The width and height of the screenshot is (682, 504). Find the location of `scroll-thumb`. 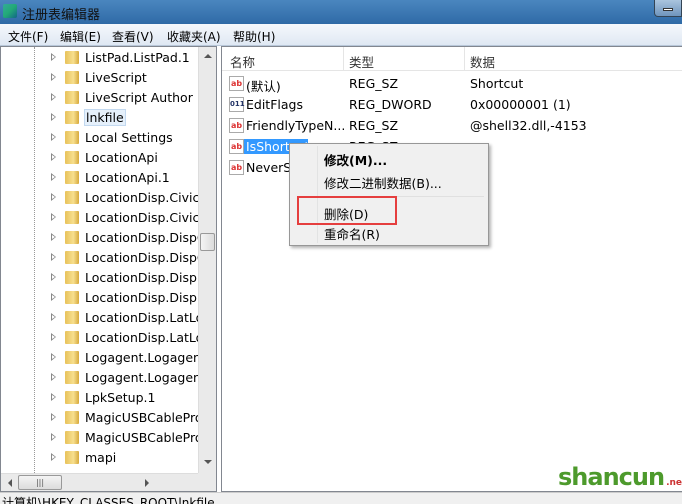

scroll-thumb is located at coordinates (207, 242).